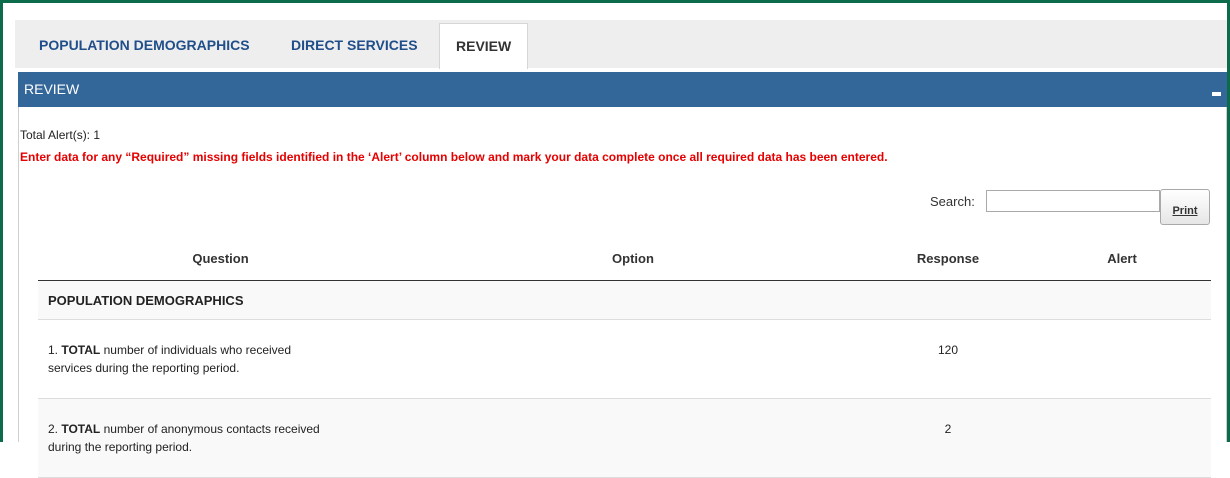  What do you see at coordinates (633, 258) in the screenshot?
I see `column-header-option: Option` at bounding box center [633, 258].